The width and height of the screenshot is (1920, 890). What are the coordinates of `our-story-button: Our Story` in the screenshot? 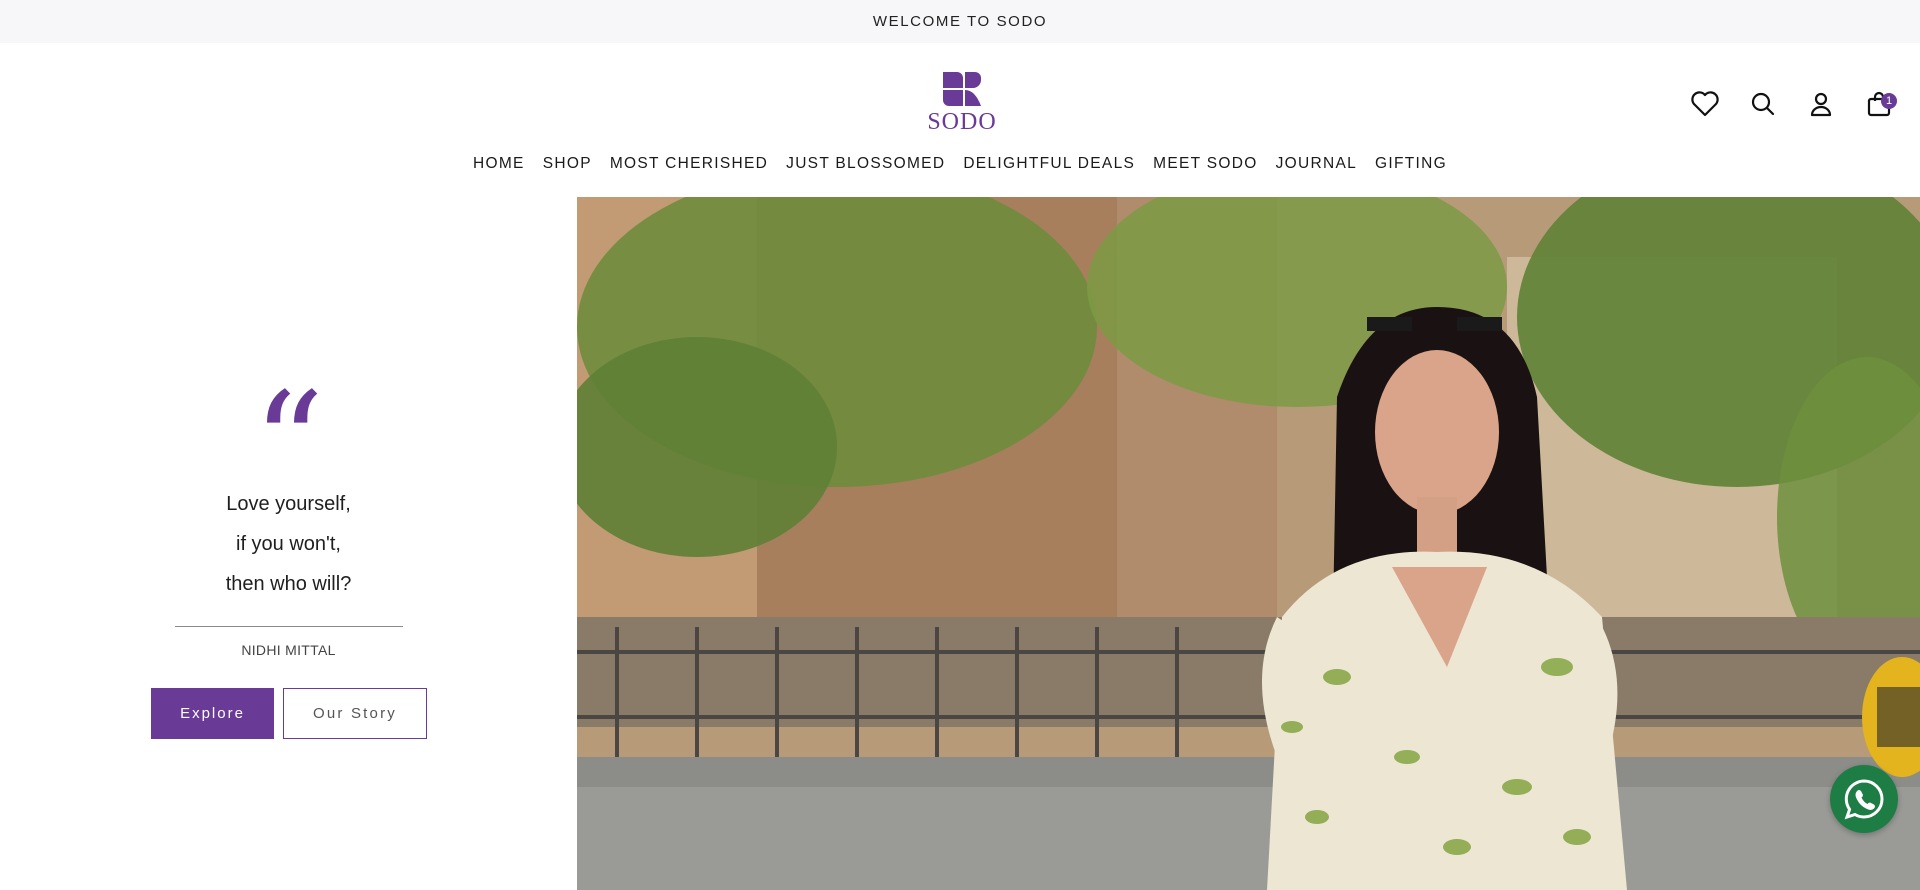 It's located at (355, 713).